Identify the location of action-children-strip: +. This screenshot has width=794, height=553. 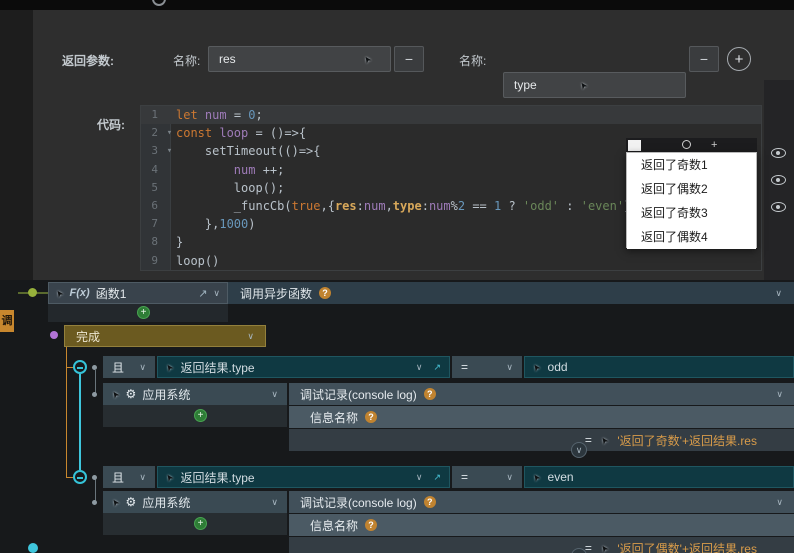
(195, 524).